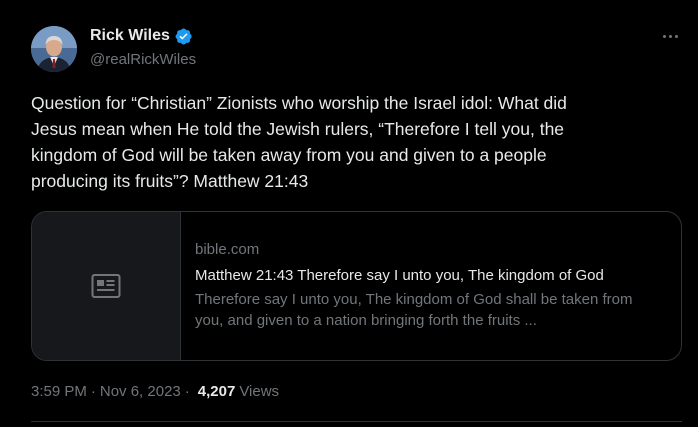 The height and width of the screenshot is (427, 698). I want to click on card-thumbnail, so click(106, 286).